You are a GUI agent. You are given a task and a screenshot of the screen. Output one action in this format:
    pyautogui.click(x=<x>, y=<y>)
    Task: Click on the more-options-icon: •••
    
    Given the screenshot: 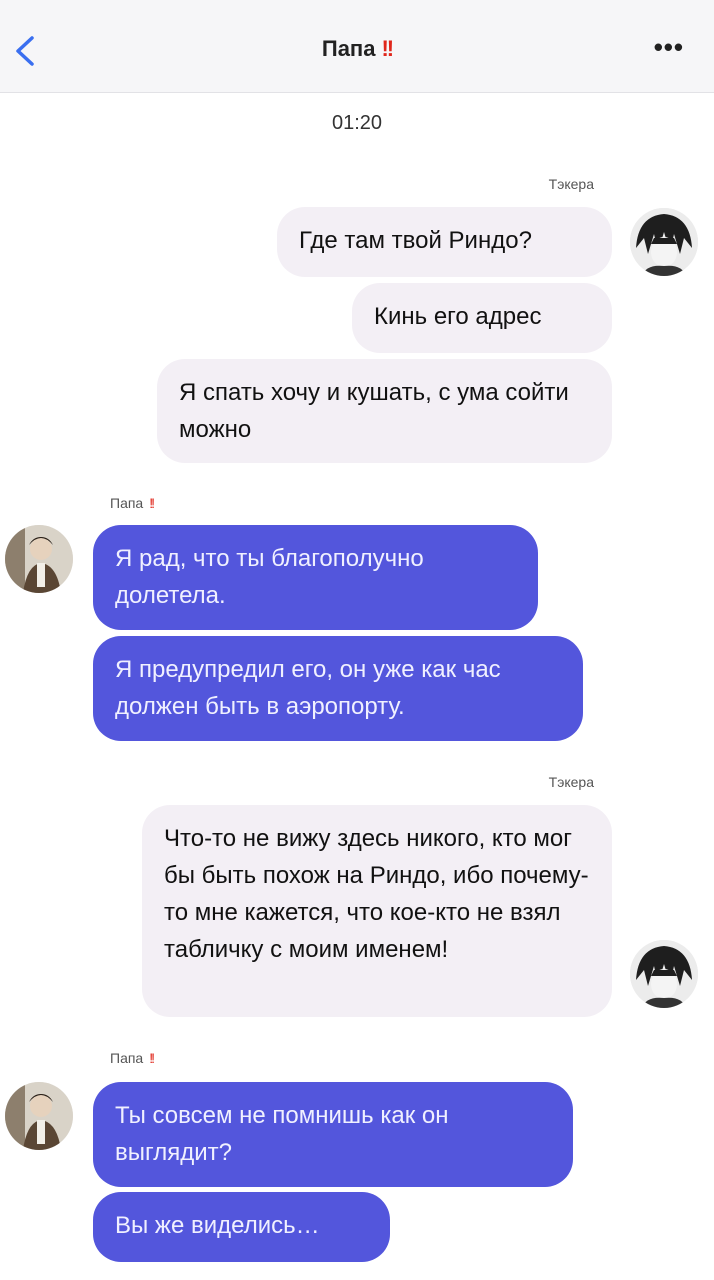 What is the action you would take?
    pyautogui.click(x=669, y=47)
    